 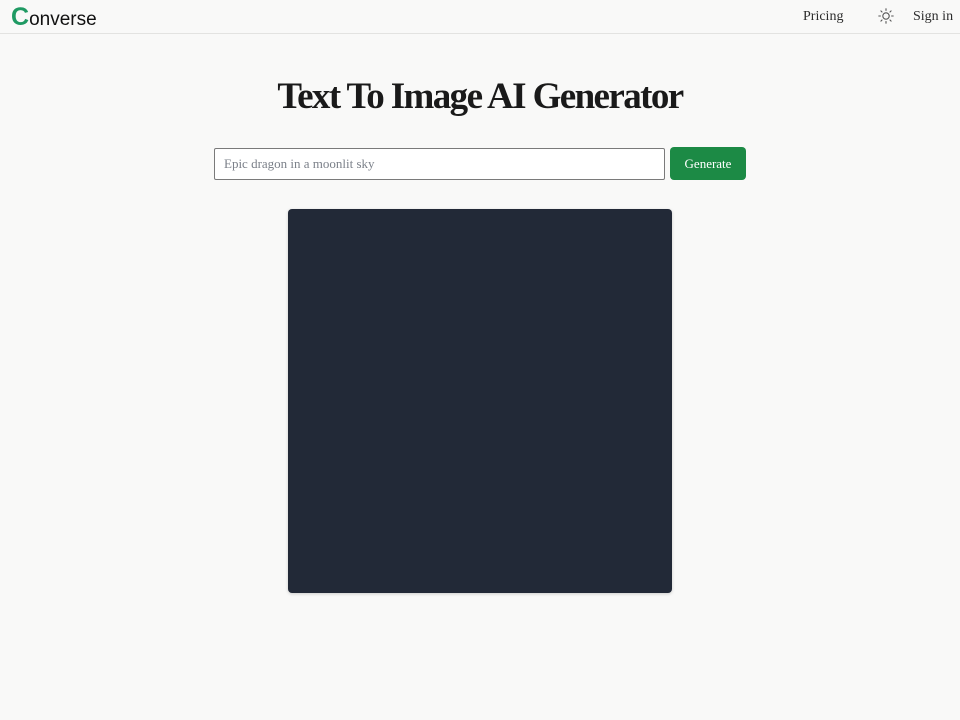 I want to click on sun-icon, so click(x=886, y=16).